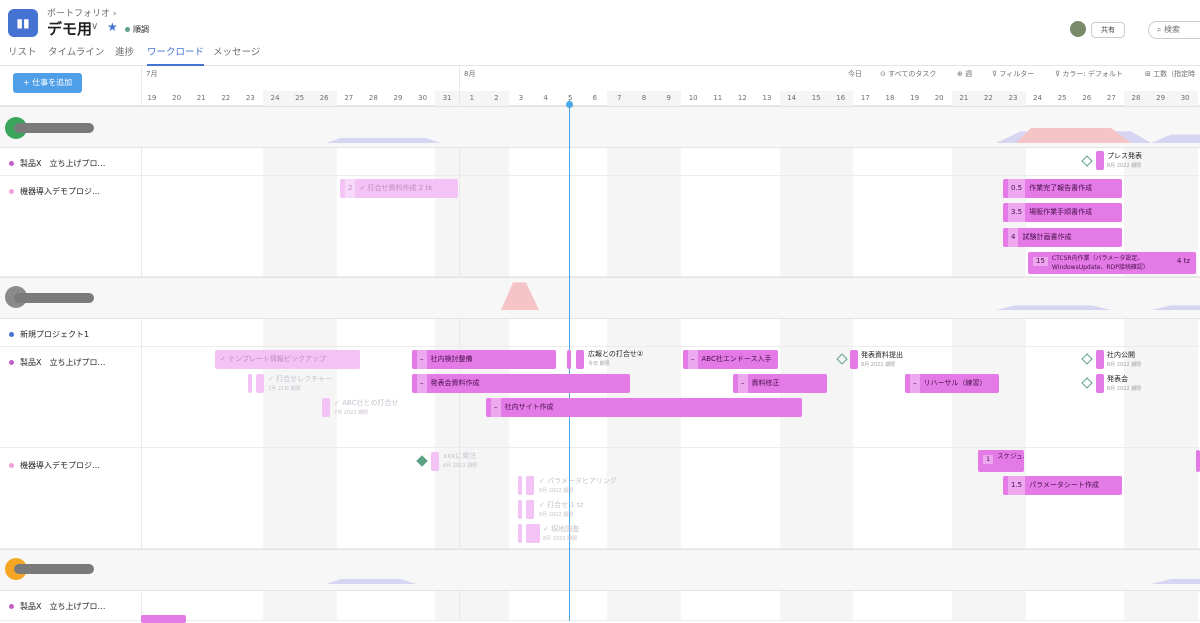 The height and width of the screenshot is (623, 1200). I want to click on task-label: 社内公開 8月 2022 期限, so click(1124, 360).